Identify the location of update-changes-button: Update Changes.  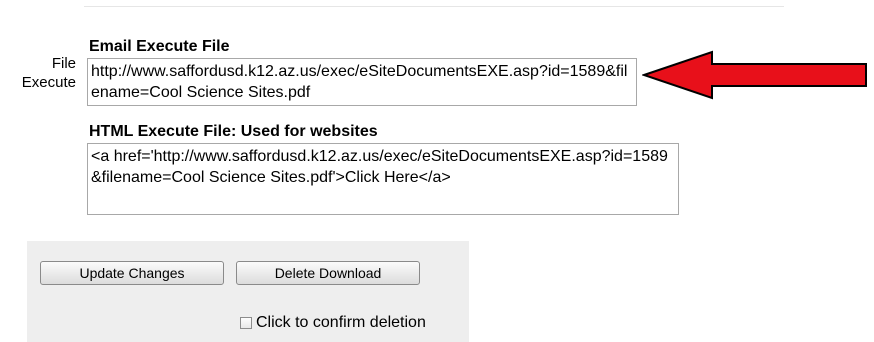
(132, 273).